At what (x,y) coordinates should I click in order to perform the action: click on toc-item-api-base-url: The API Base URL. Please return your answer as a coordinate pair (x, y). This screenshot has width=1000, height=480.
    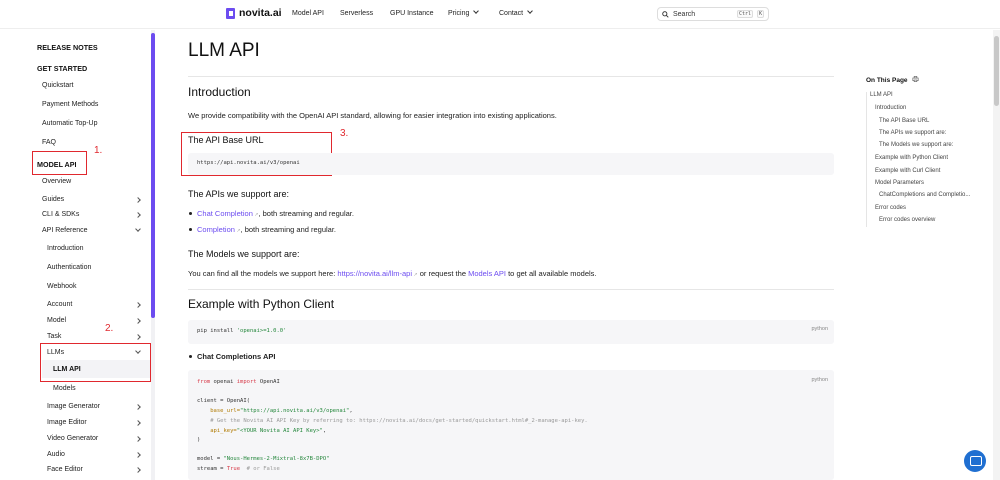
    Looking at the image, I should click on (904, 121).